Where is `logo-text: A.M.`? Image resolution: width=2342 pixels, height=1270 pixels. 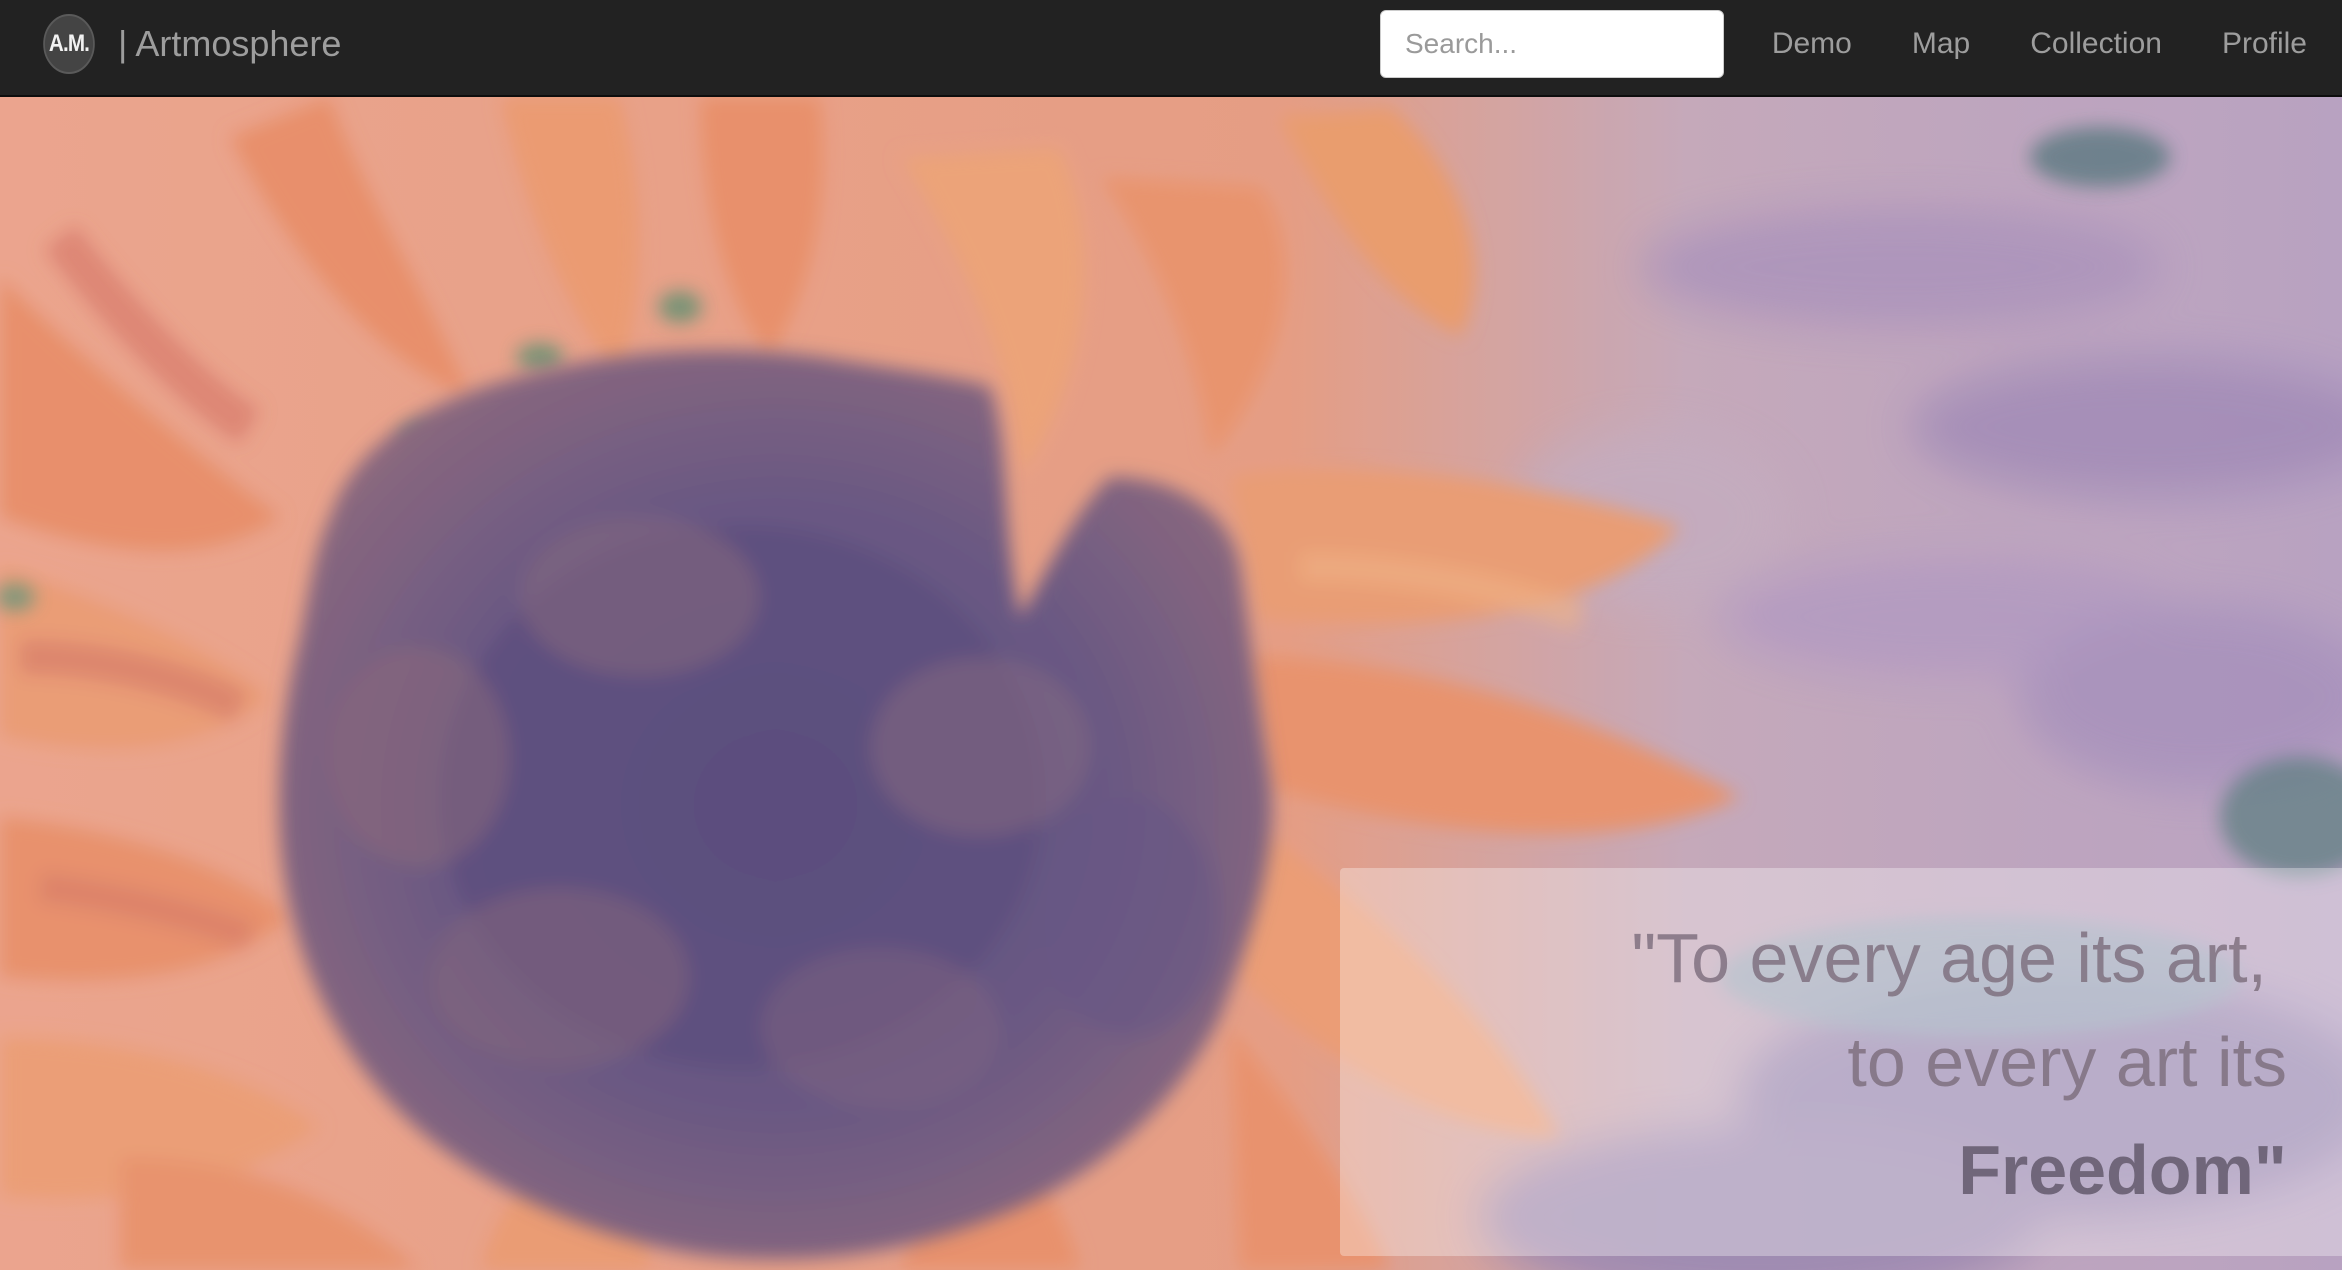 logo-text: A.M. is located at coordinates (69, 43).